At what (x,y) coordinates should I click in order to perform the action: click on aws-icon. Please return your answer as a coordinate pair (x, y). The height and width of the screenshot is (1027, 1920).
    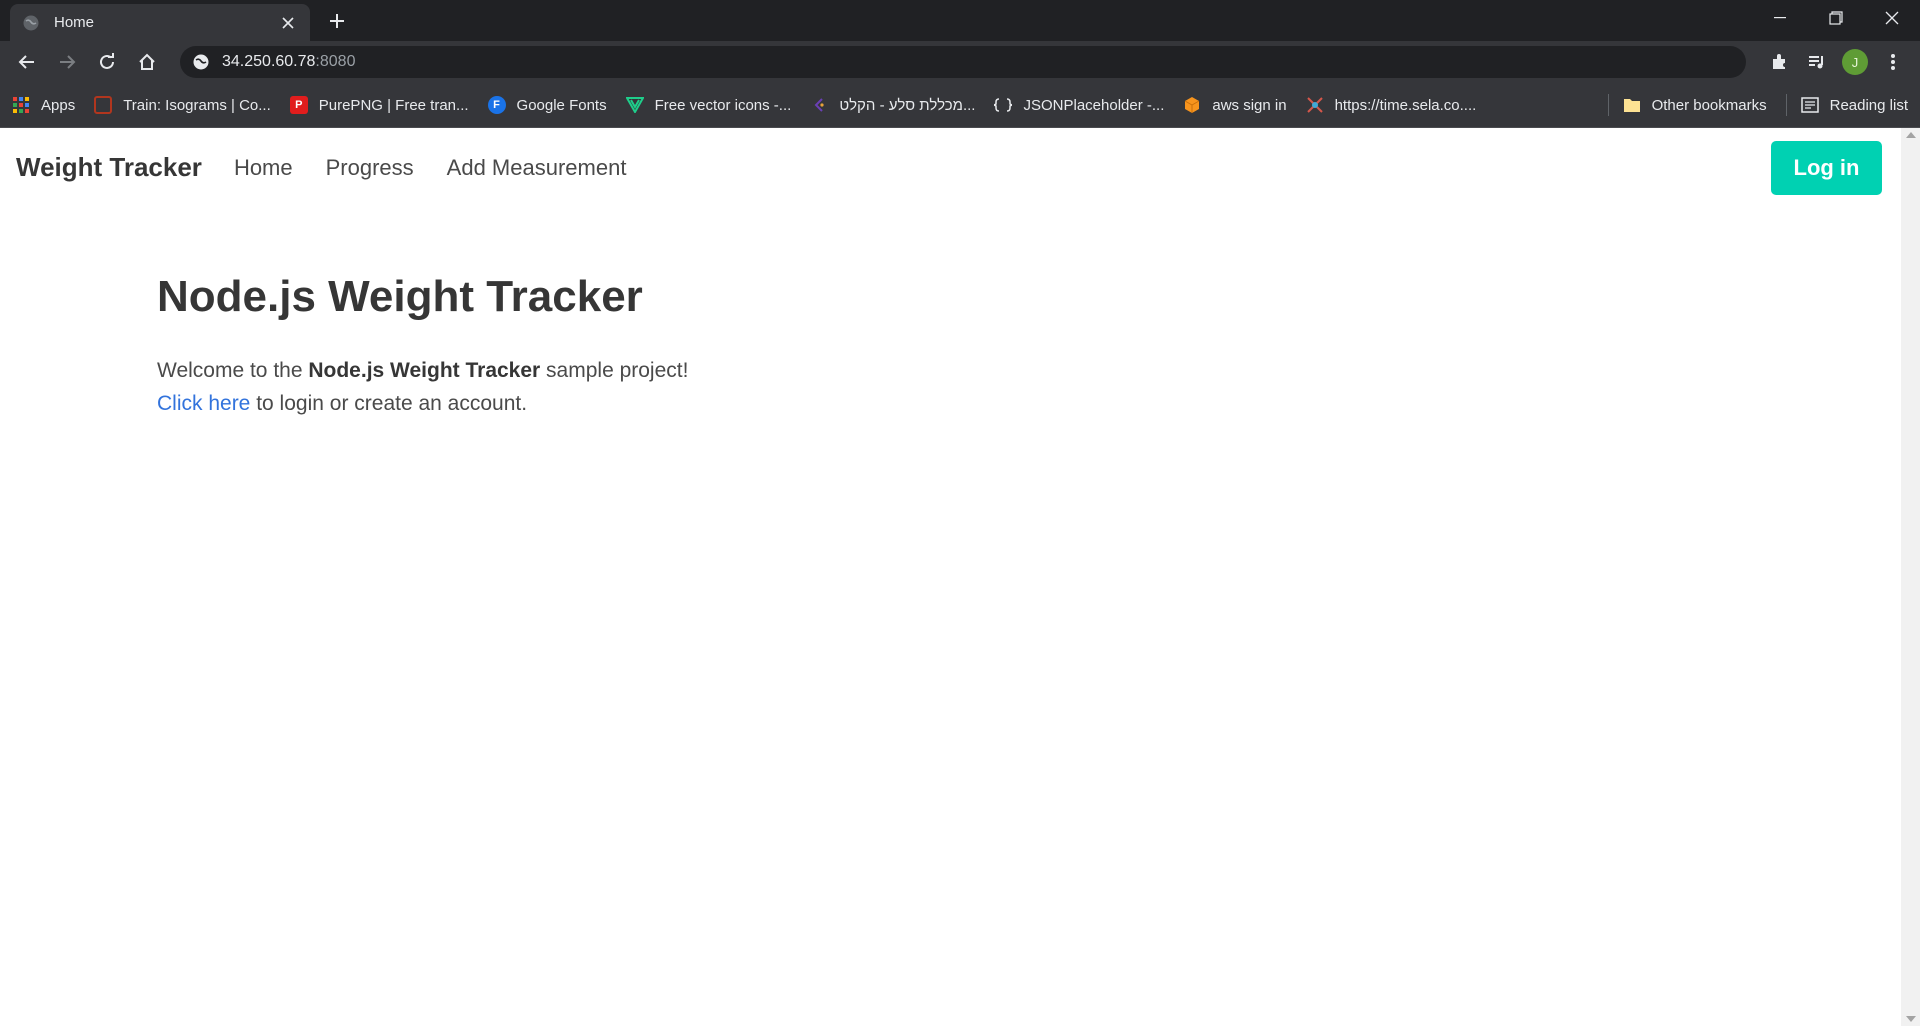
    Looking at the image, I should click on (1192, 105).